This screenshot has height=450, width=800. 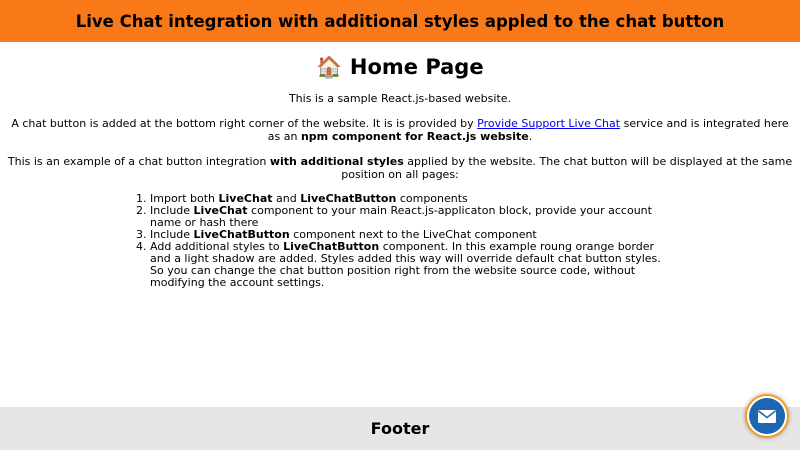 What do you see at coordinates (400, 67) in the screenshot?
I see `page-title: 🏠 Home Page` at bounding box center [400, 67].